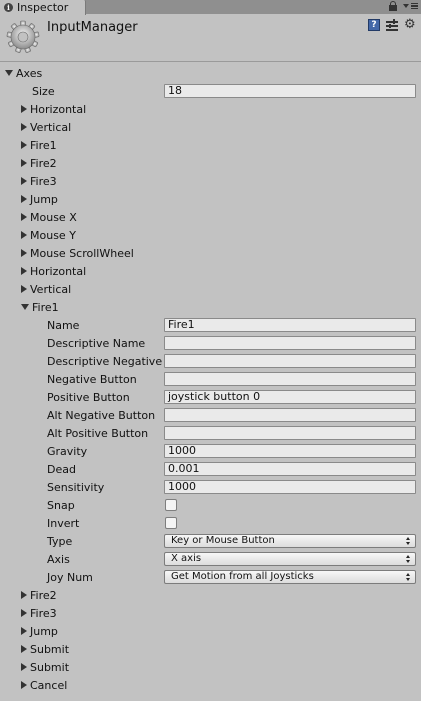  I want to click on lock-icon, so click(393, 6).